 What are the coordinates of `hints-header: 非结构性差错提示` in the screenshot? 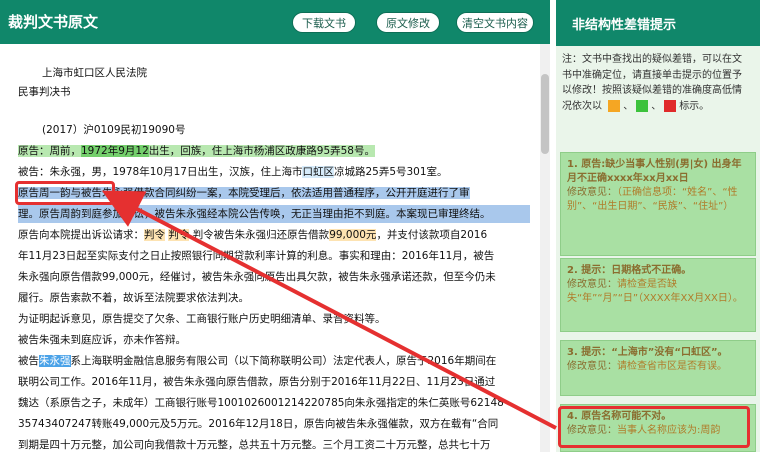 It's located at (658, 23).